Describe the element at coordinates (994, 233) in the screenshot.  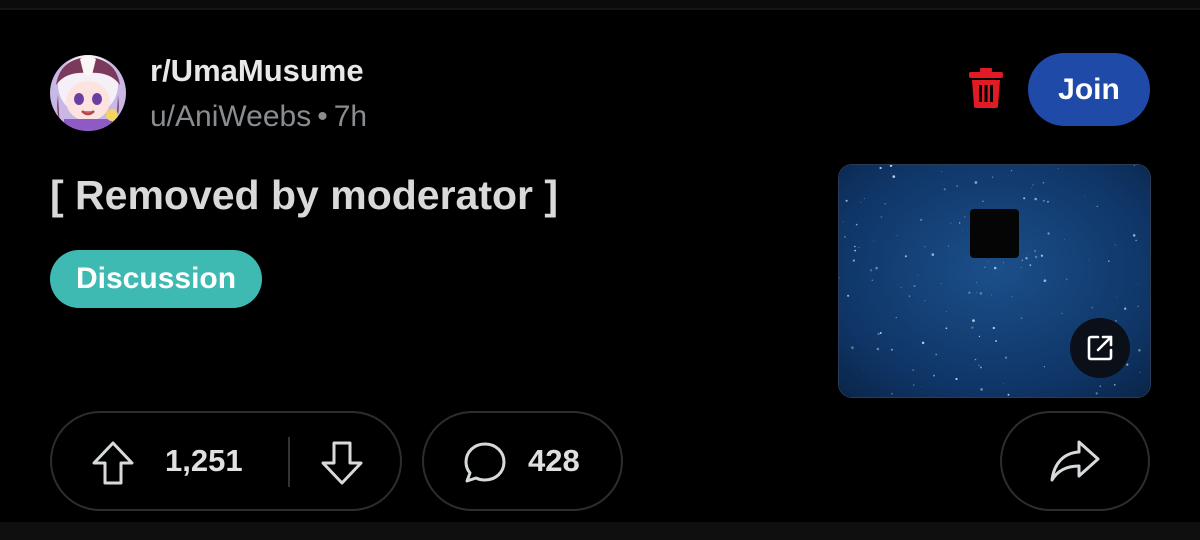
I see `thumbnail-badge` at that location.